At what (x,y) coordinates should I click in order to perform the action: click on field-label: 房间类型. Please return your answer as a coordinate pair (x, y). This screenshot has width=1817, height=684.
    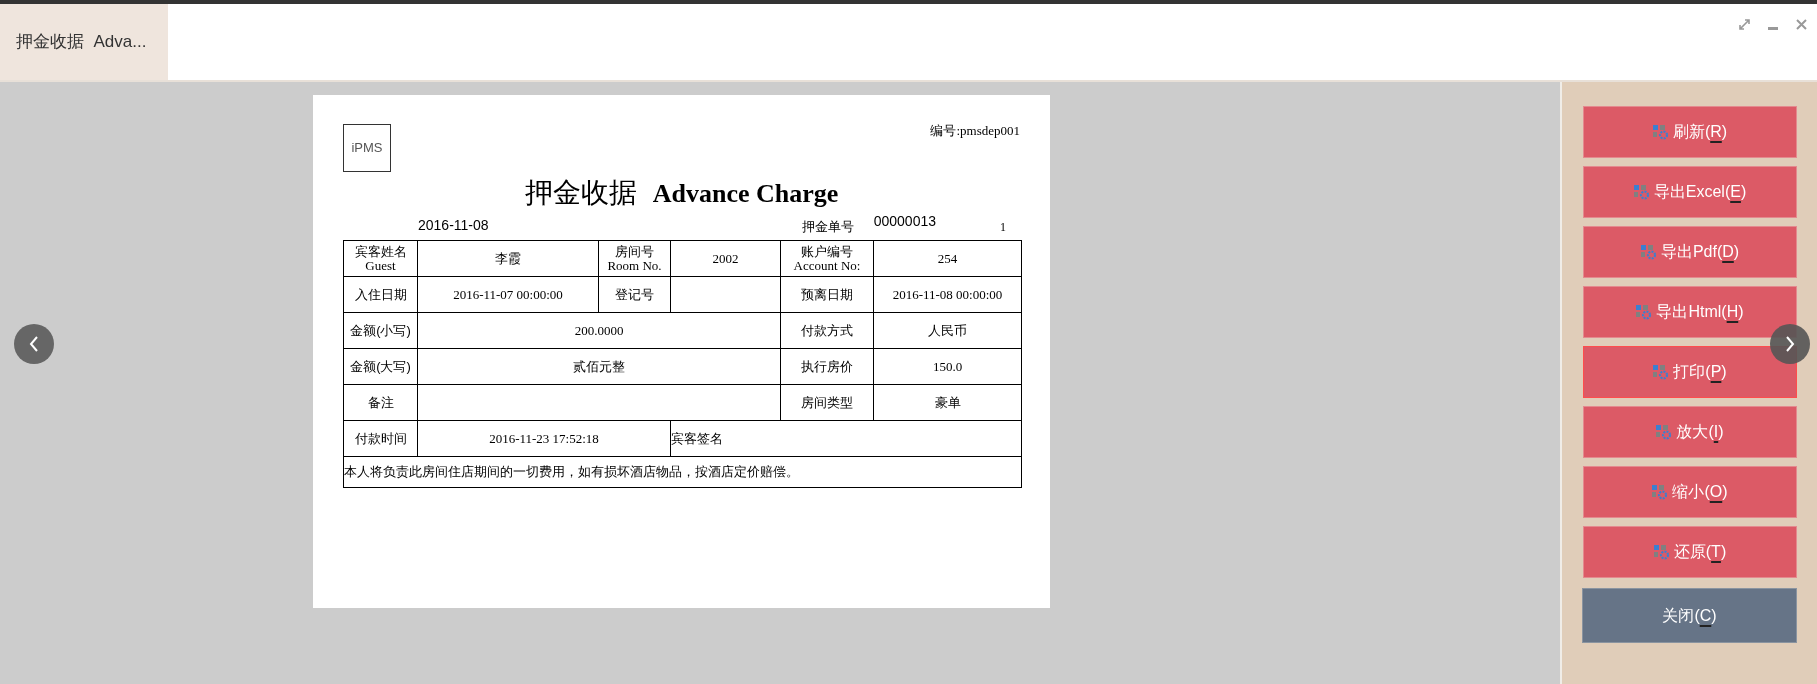
    Looking at the image, I should click on (827, 402).